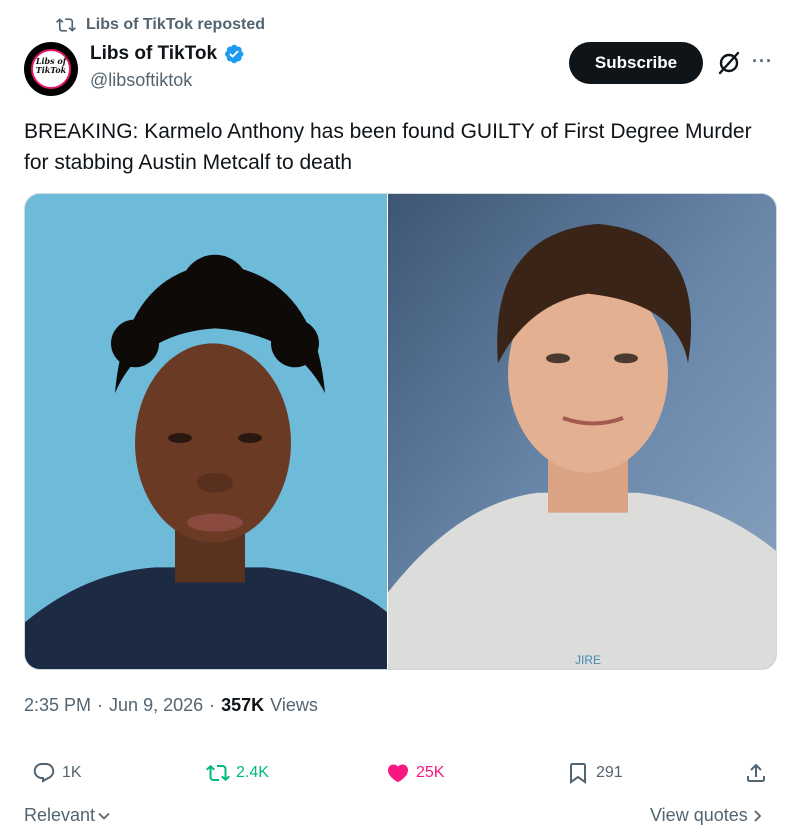 Image resolution: width=800 pixels, height=839 pixels. I want to click on heart-icon, so click(398, 773).